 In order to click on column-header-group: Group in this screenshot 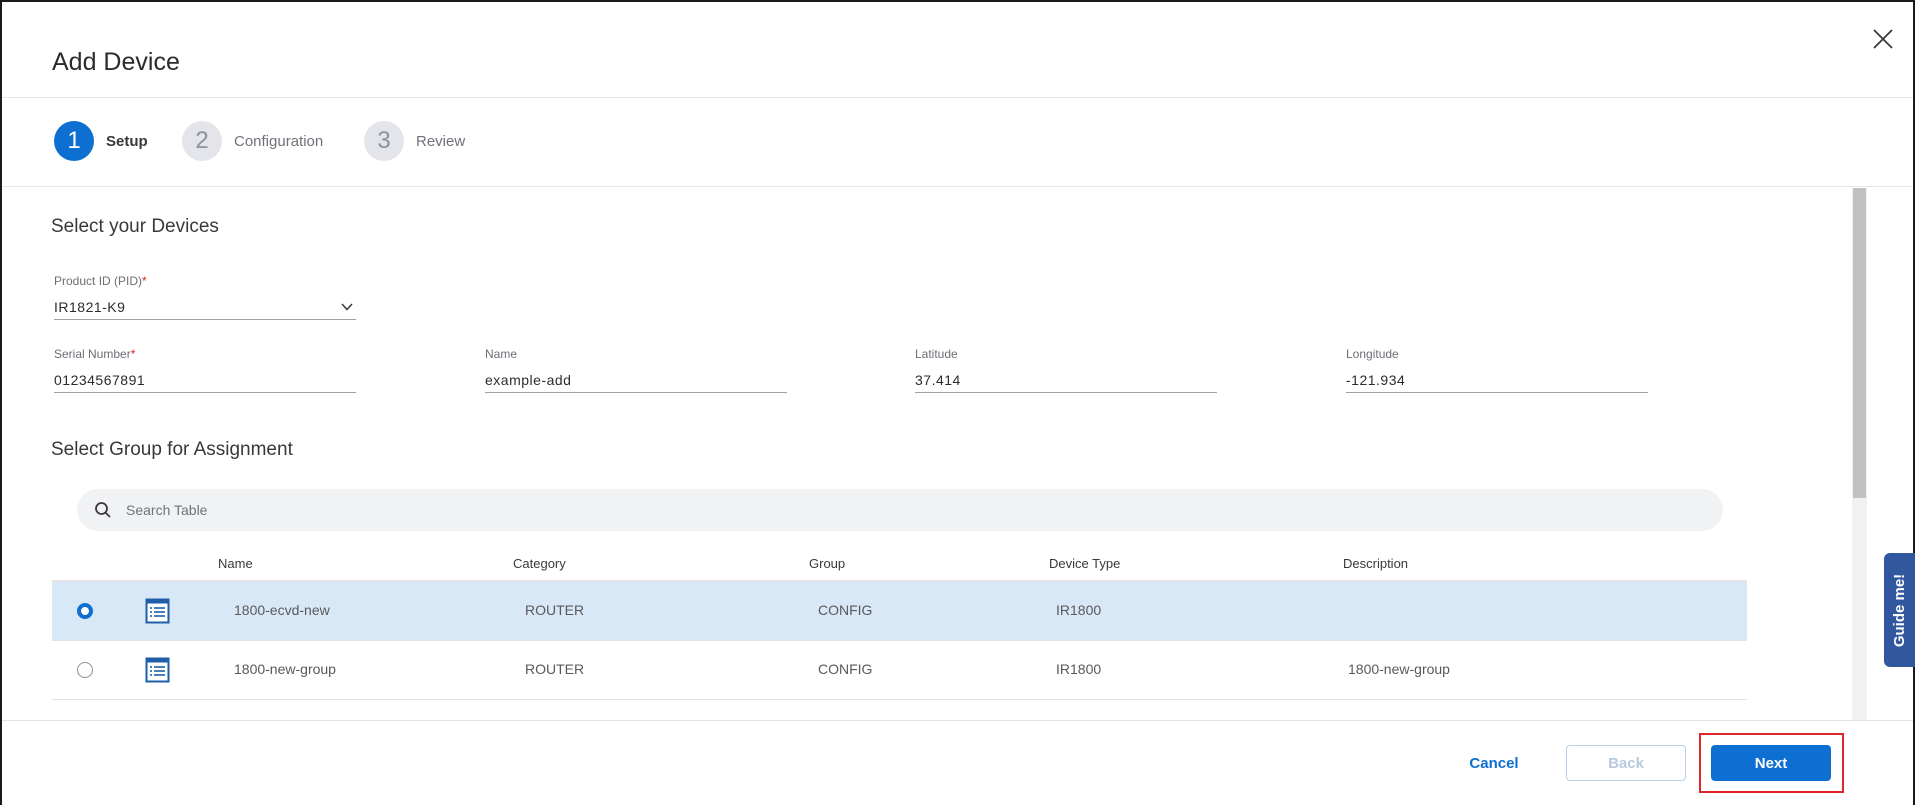, I will do `click(827, 563)`.